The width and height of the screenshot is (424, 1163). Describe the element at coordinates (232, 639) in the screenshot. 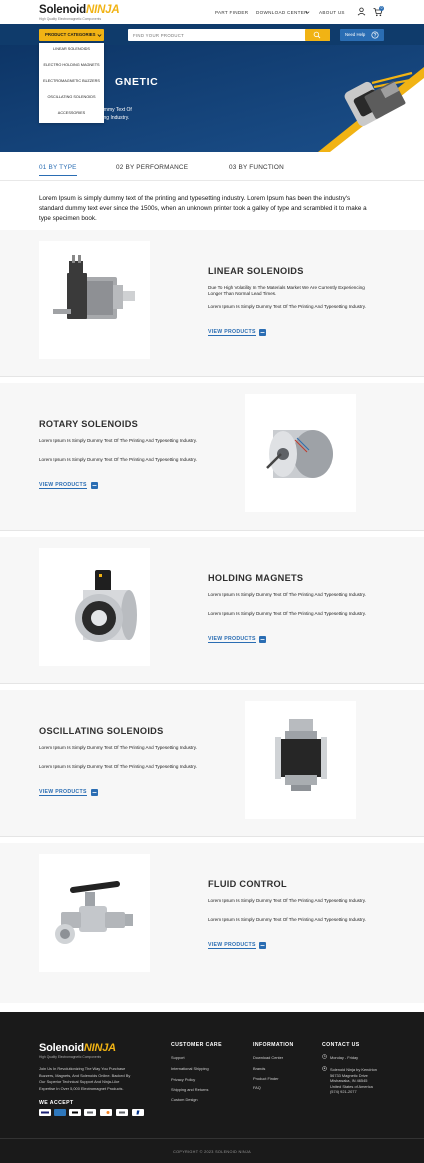

I see `view-products-link-holding: VIEW PRODUCTS` at that location.